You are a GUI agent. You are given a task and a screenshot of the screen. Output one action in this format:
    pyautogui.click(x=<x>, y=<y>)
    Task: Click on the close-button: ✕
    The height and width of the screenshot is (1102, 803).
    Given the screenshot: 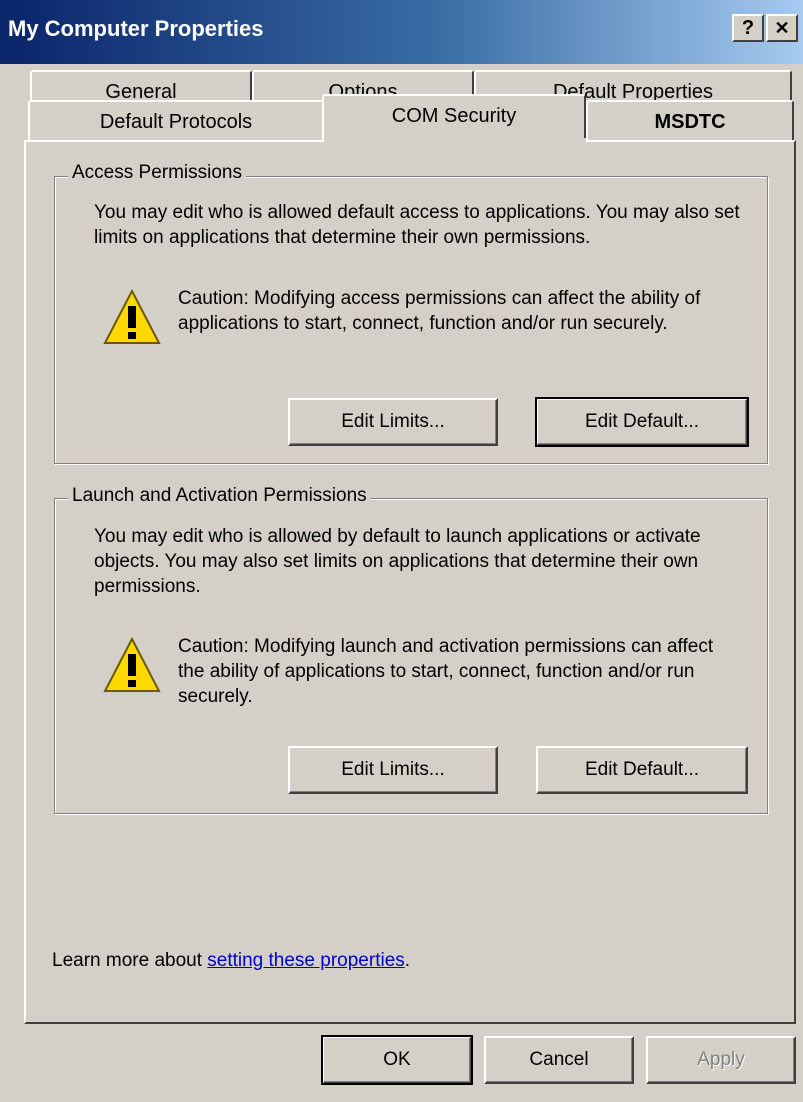 What is the action you would take?
    pyautogui.click(x=782, y=28)
    